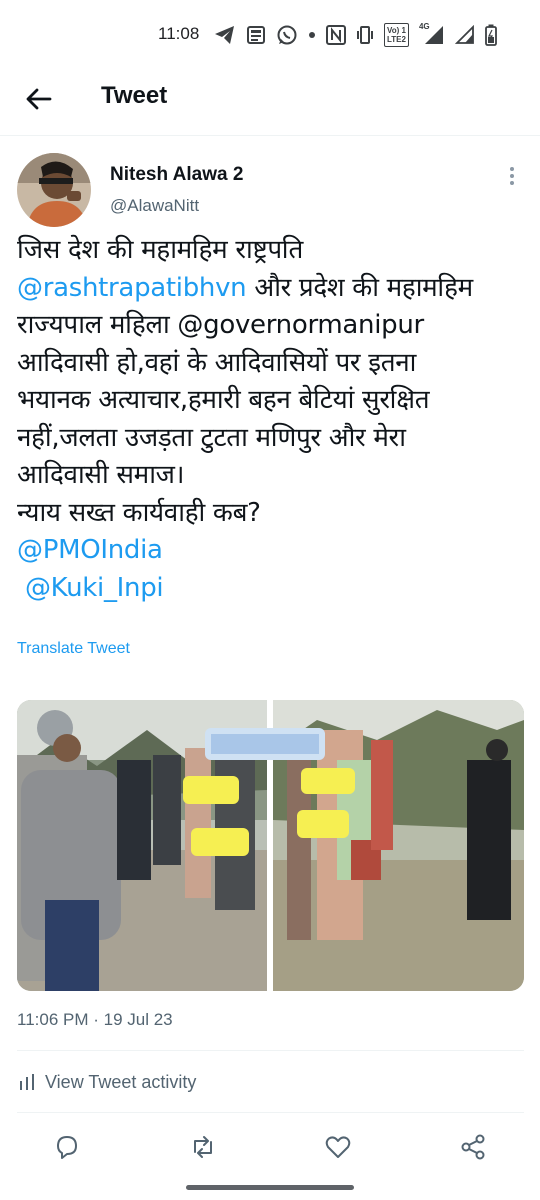 The image size is (540, 1200). Describe the element at coordinates (270, 100) in the screenshot. I see `tweet-header: Tweet` at that location.